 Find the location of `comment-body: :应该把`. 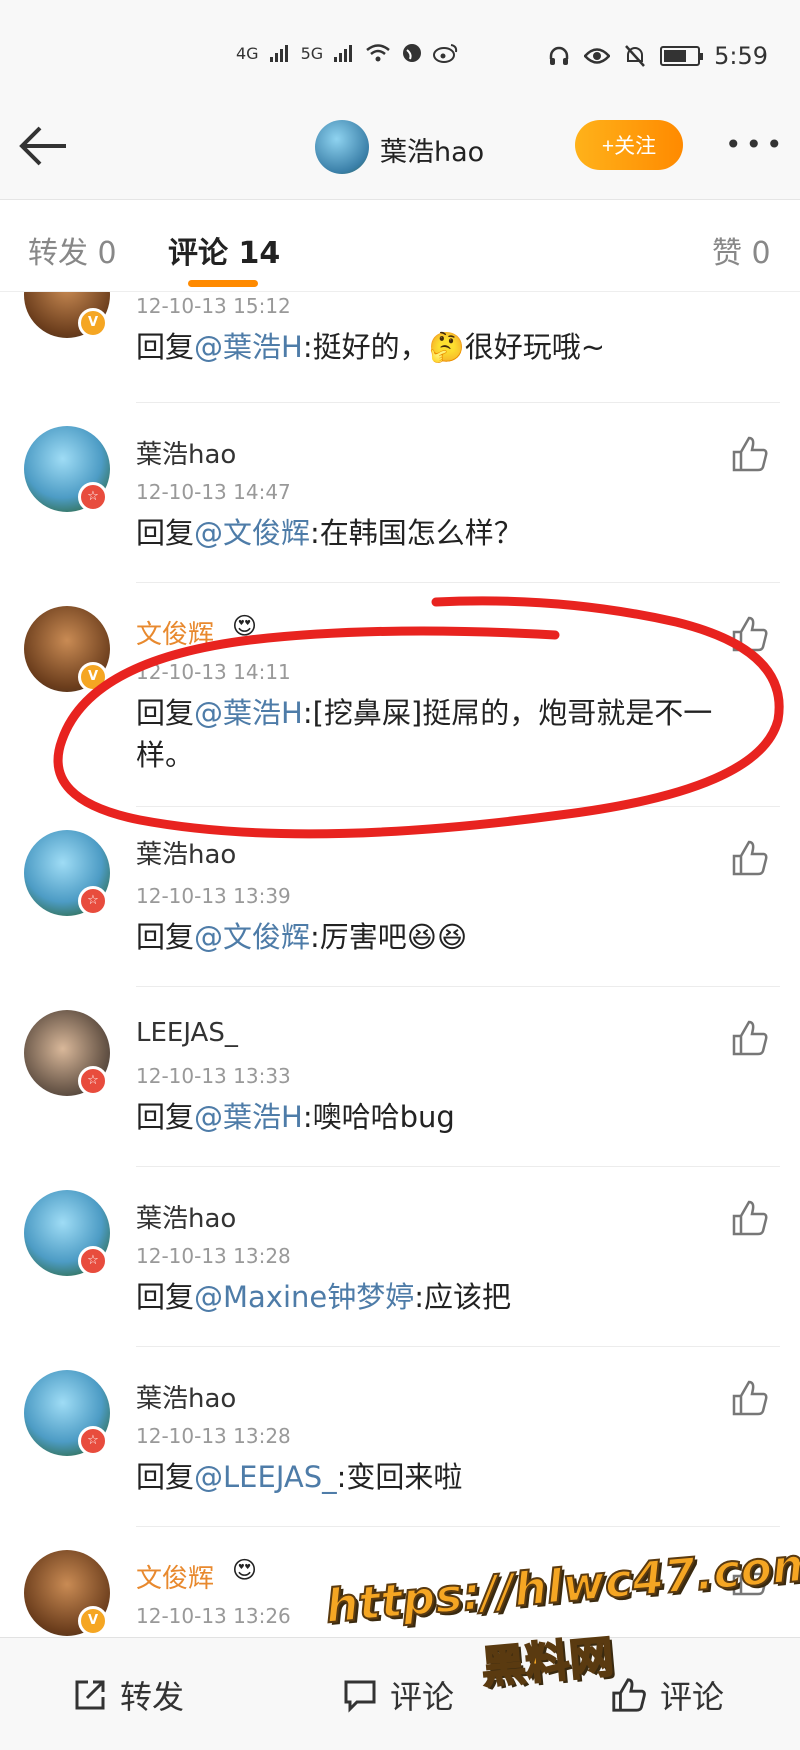

comment-body: :应该把 is located at coordinates (463, 1297).